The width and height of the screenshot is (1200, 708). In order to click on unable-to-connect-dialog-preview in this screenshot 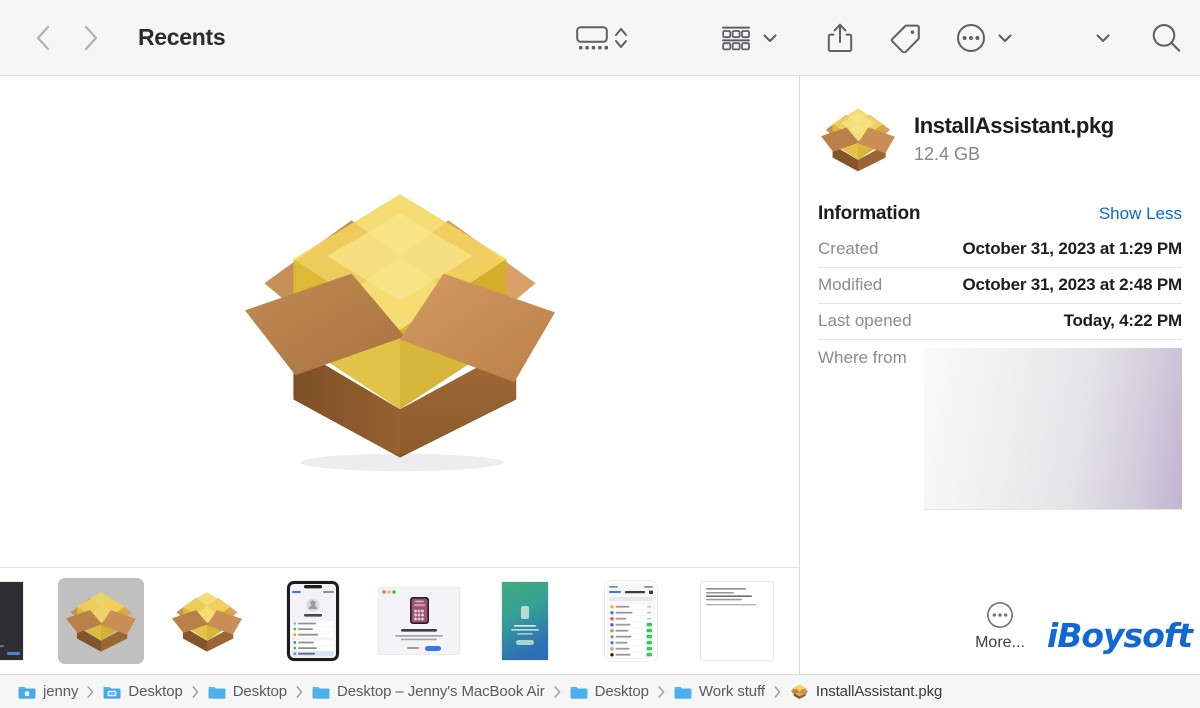, I will do `click(419, 621)`.